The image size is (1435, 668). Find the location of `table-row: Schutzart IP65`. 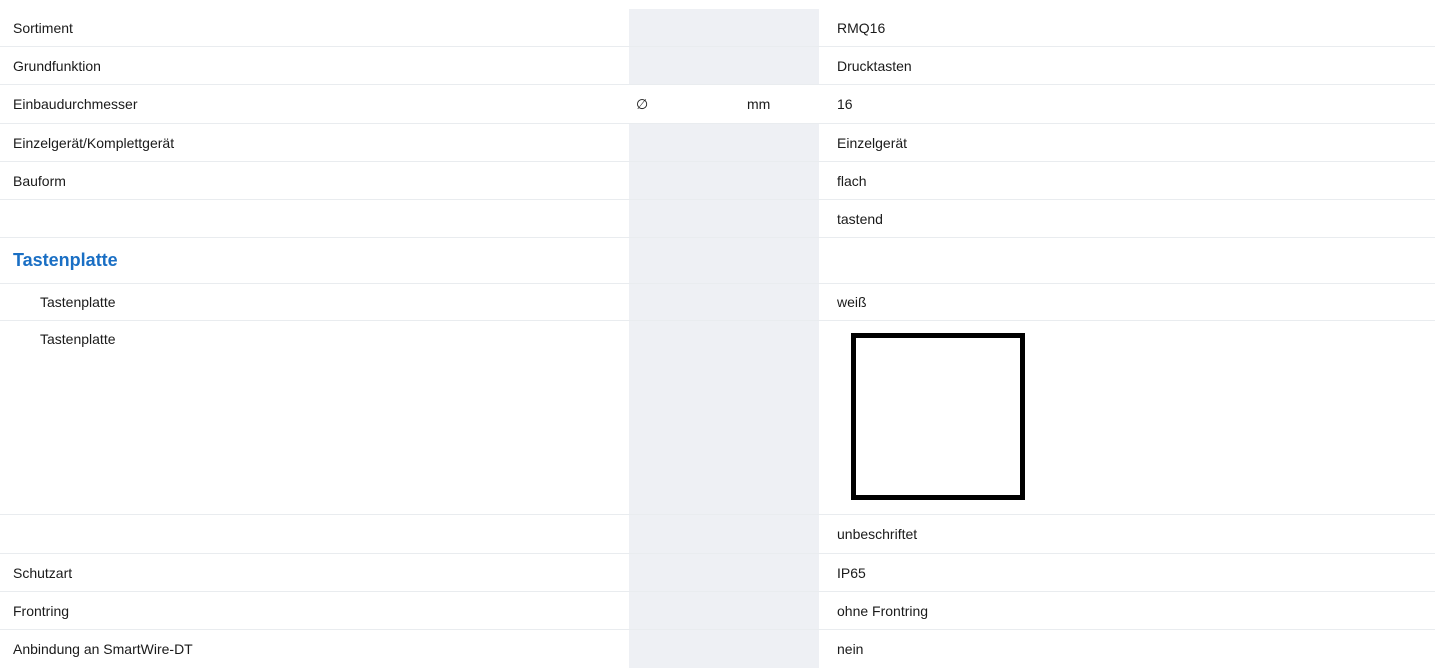

table-row: Schutzart IP65 is located at coordinates (717, 573).